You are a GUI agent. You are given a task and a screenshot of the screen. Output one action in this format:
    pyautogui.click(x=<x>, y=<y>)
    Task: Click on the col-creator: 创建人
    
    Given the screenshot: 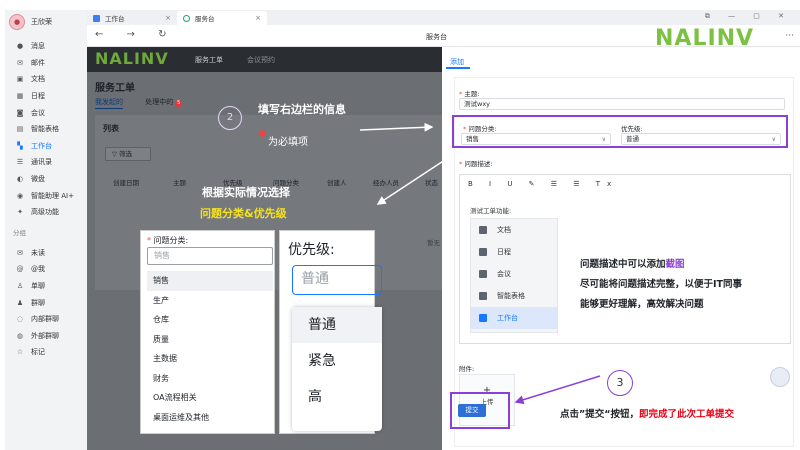 What is the action you would take?
    pyautogui.click(x=337, y=182)
    